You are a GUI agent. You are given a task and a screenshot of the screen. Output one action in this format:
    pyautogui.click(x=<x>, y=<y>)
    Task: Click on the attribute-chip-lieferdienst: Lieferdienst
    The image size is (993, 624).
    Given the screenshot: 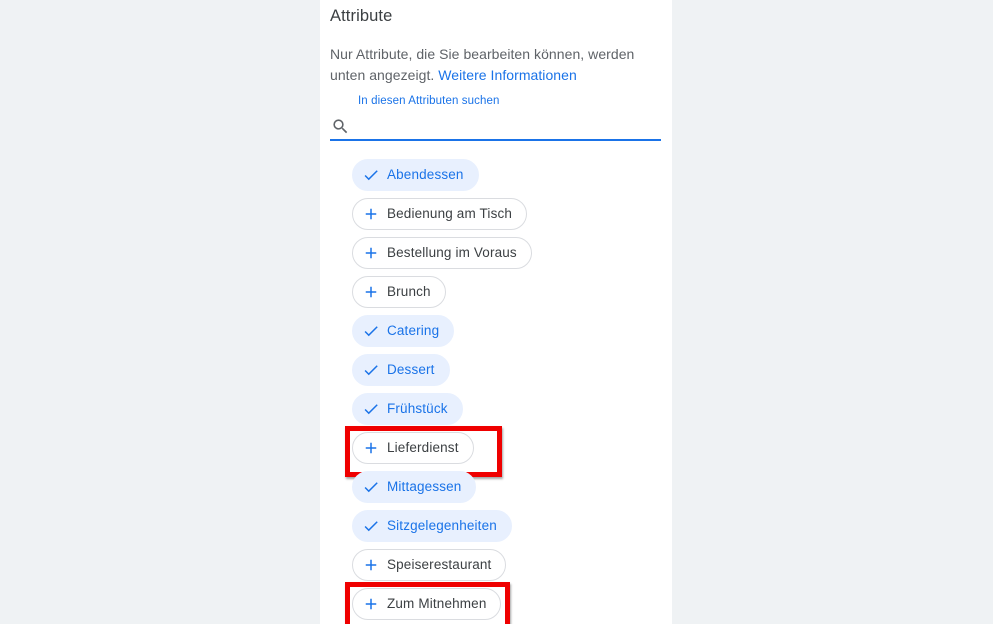 What is the action you would take?
    pyautogui.click(x=413, y=447)
    